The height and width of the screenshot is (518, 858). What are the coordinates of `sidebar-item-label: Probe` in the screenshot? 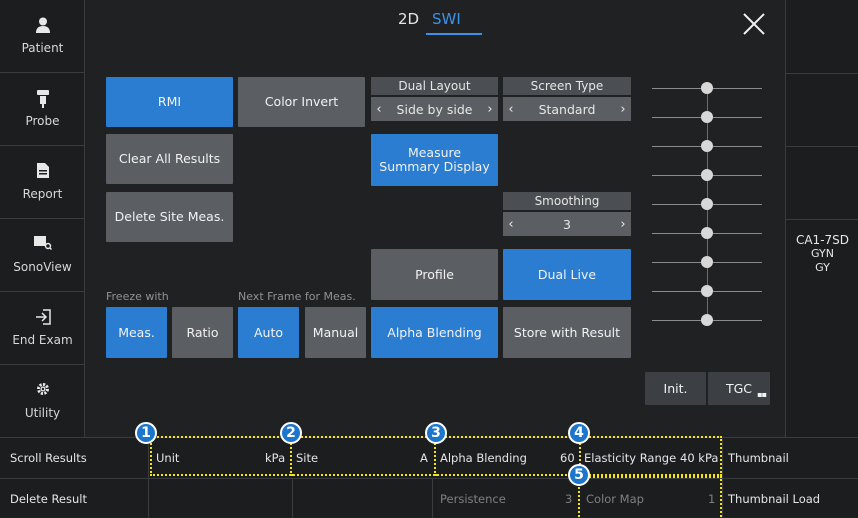 It's located at (42, 121).